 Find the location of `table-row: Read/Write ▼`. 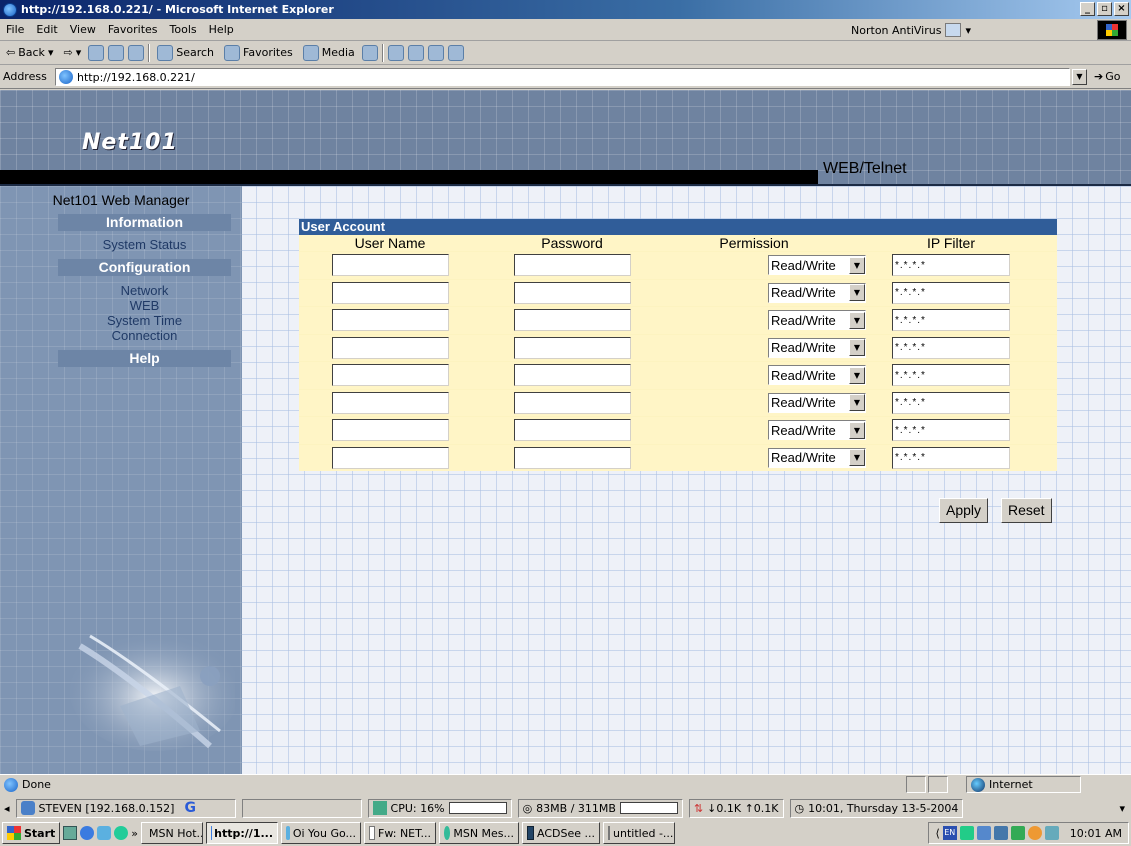

table-row: Read/Write ▼ is located at coordinates (678, 402).